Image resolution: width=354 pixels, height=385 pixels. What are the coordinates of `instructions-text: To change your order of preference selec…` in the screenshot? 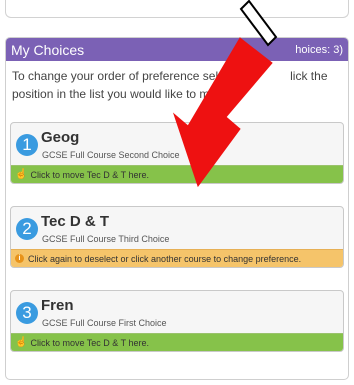 It's located at (177, 83).